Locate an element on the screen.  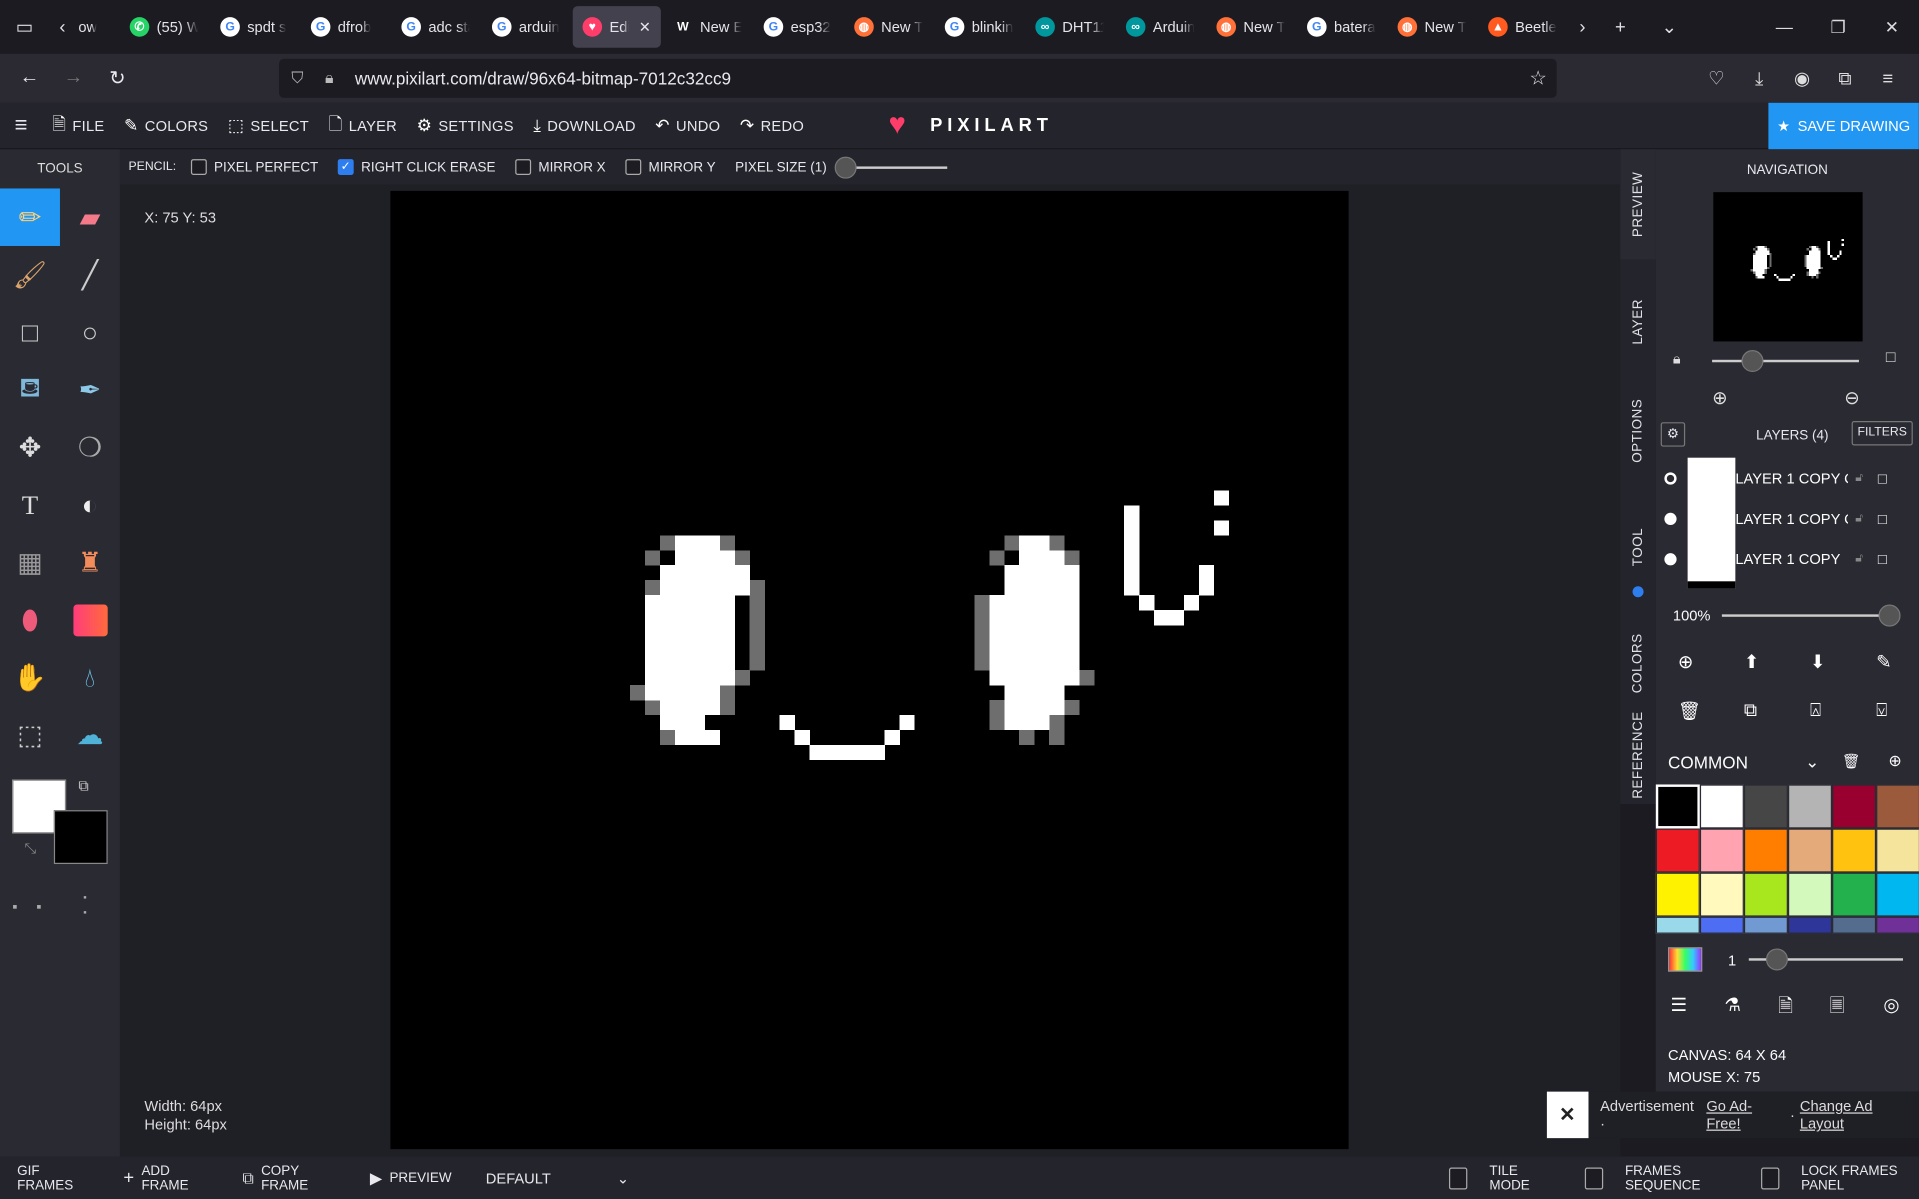
forward-icon: → is located at coordinates (73, 78).